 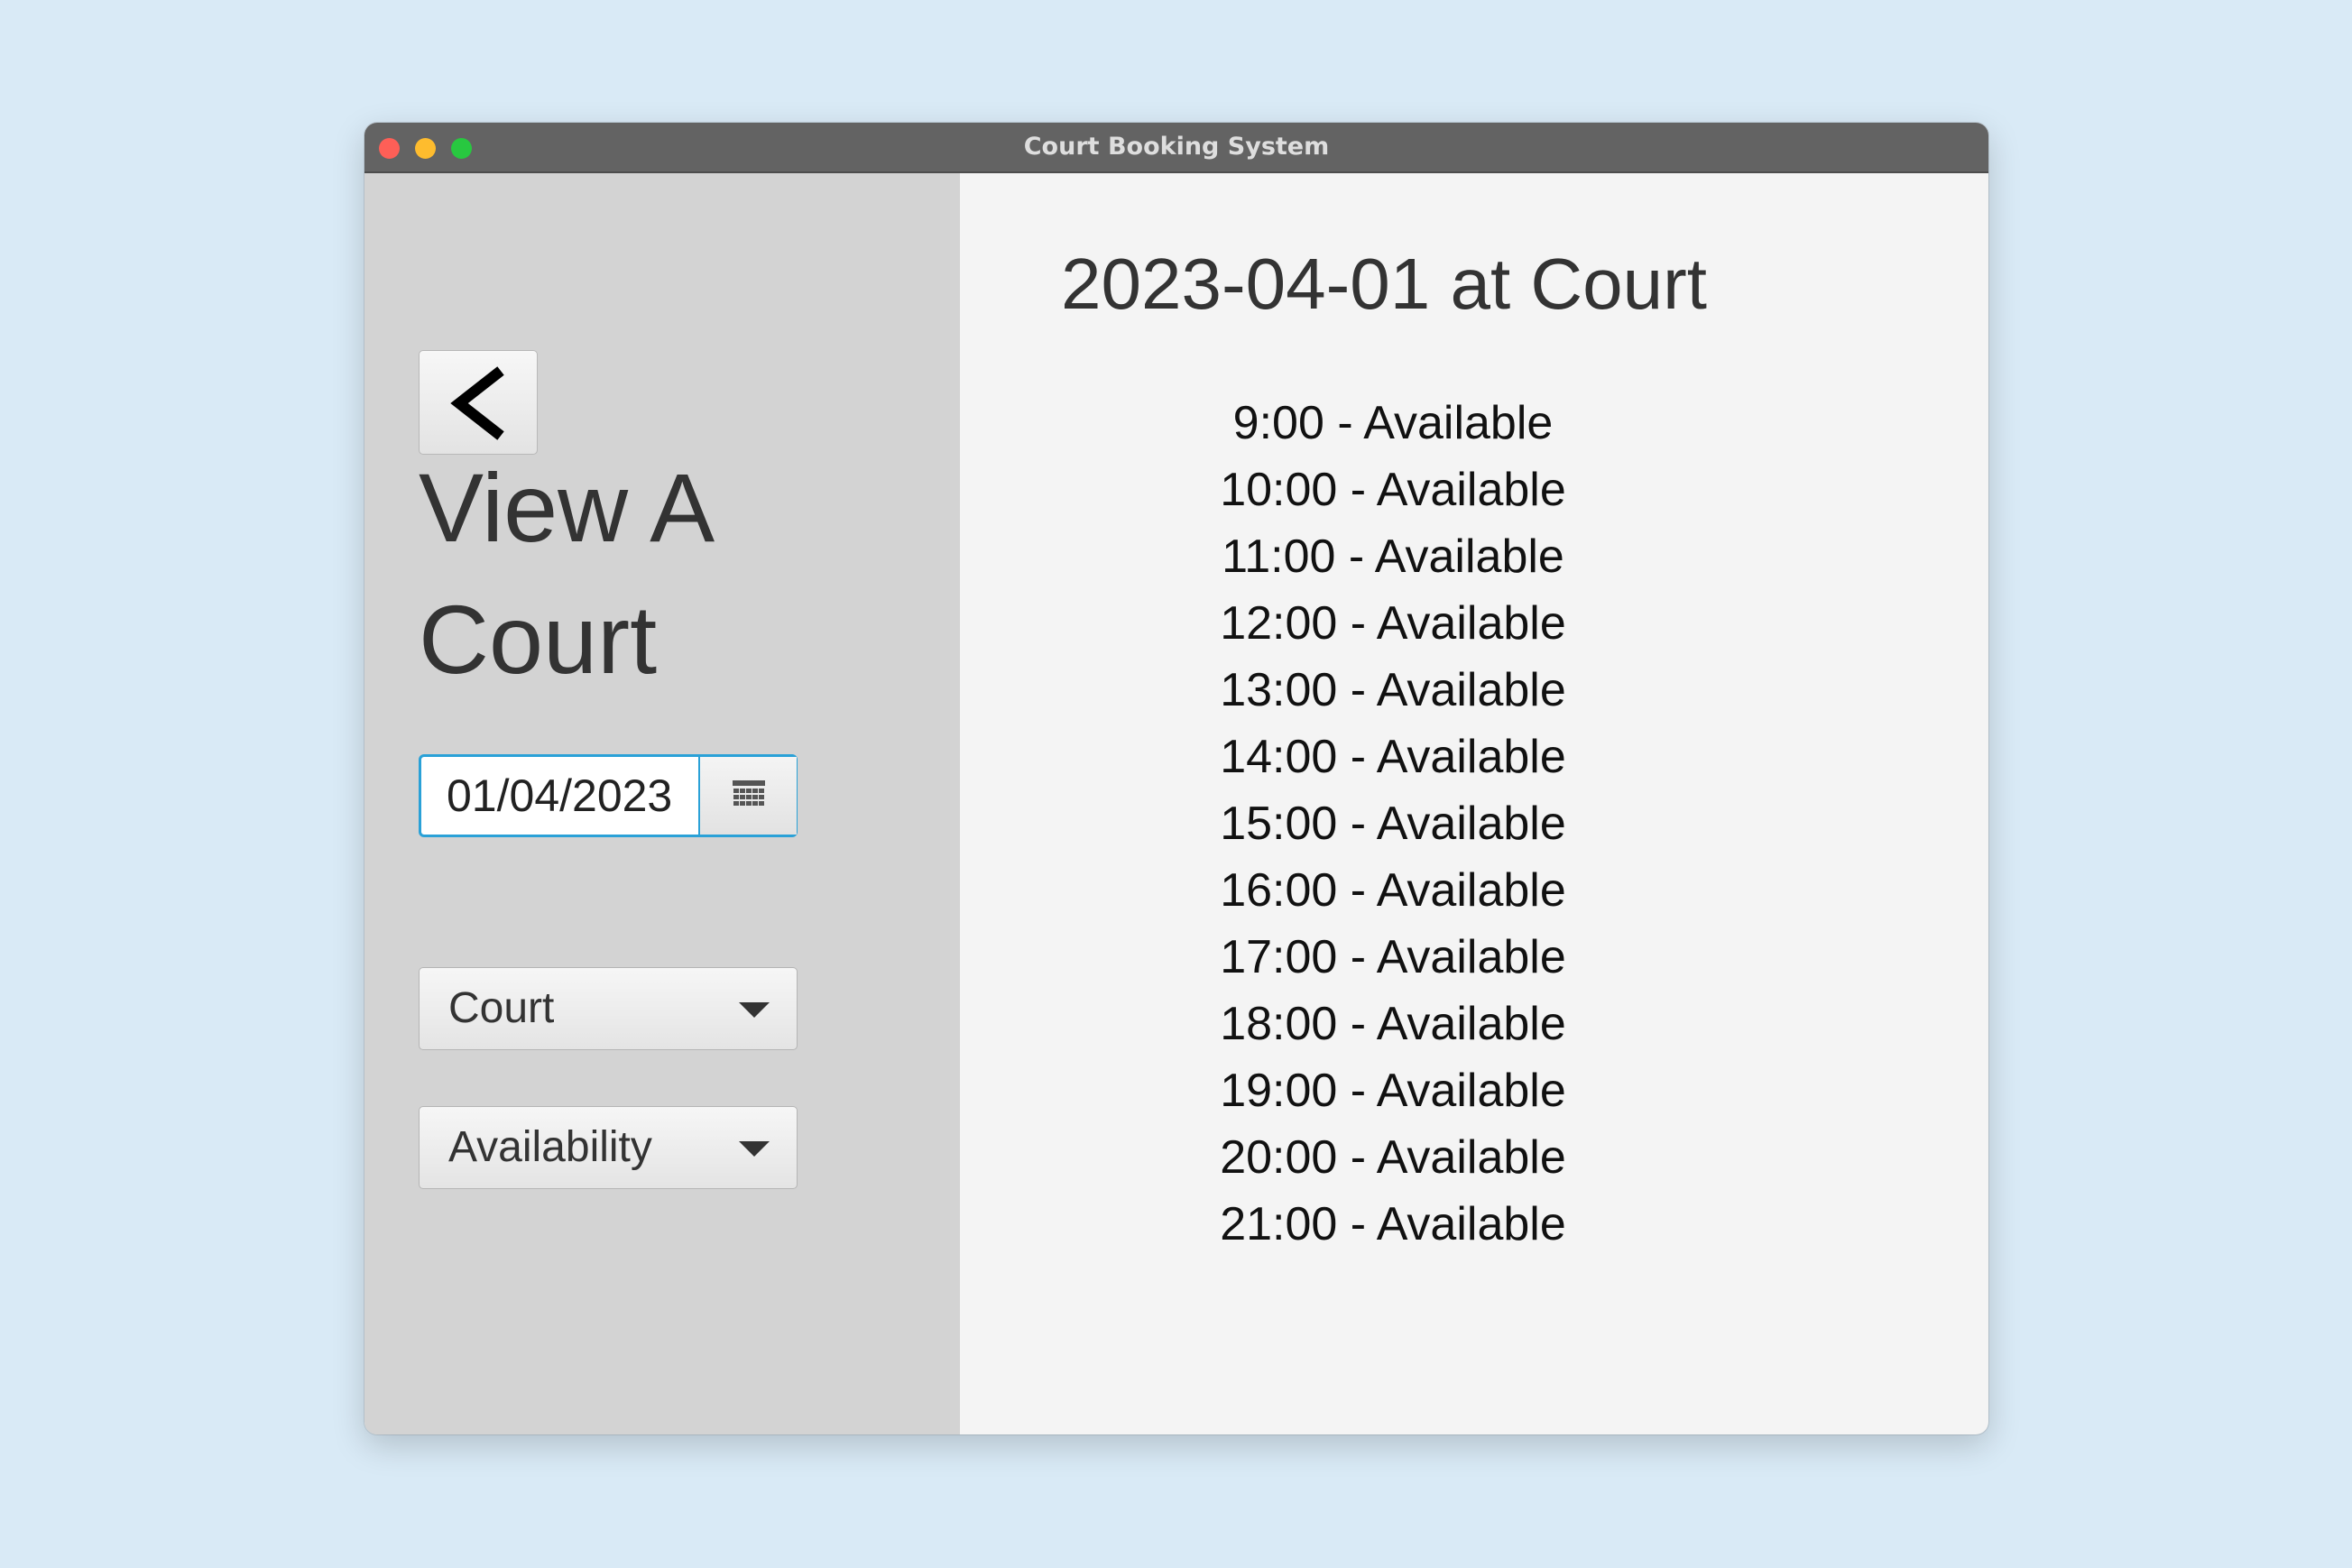 I want to click on availability-select: Availability, so click(x=608, y=1147).